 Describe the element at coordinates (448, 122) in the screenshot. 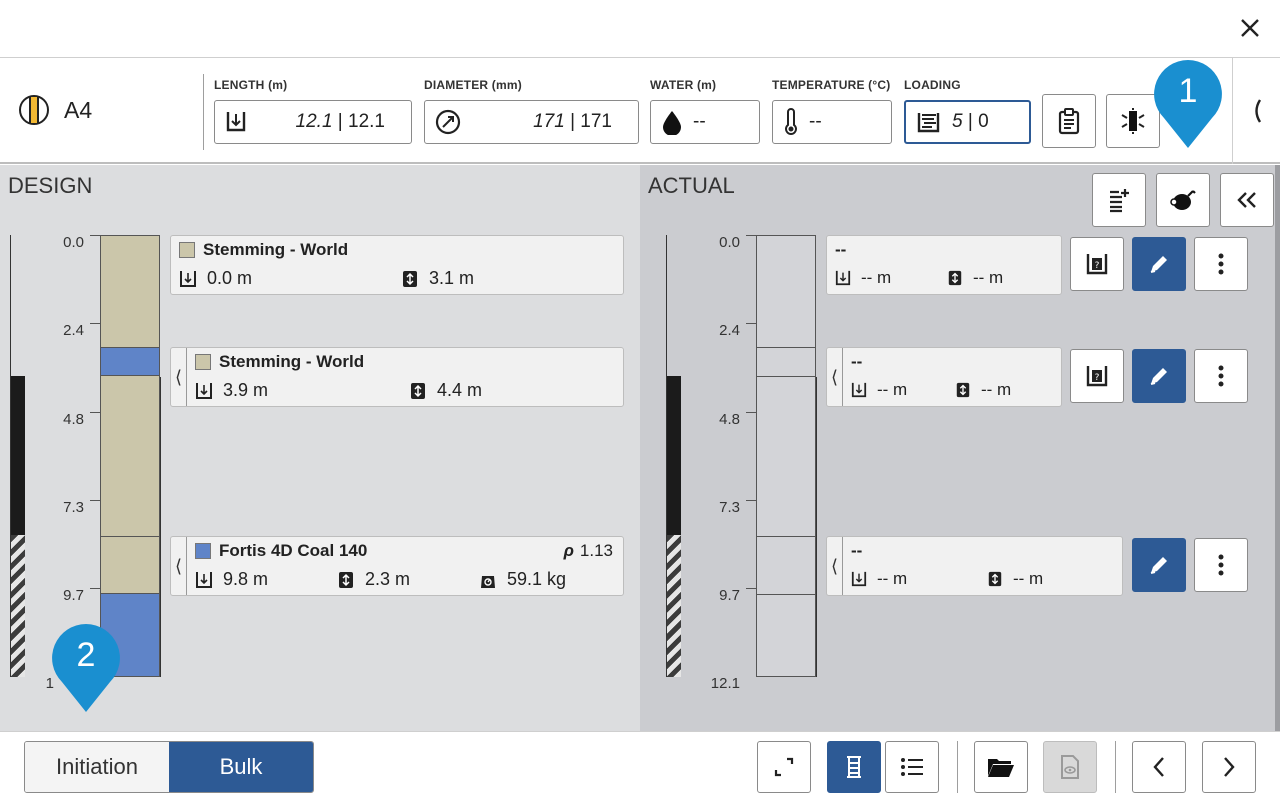

I see `diameter-icon` at that location.